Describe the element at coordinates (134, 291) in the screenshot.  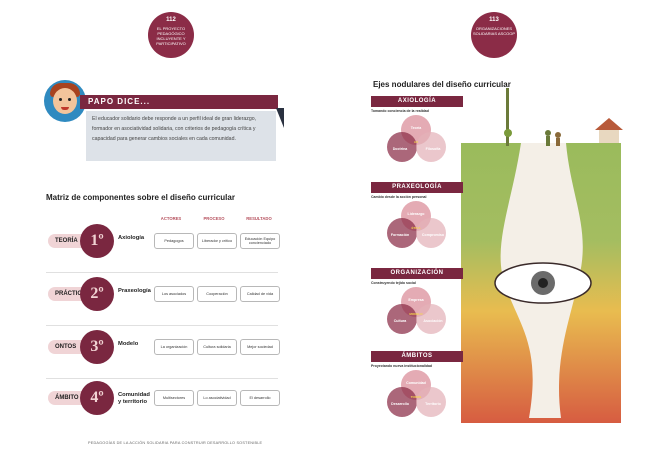
I see `row-name: Praxeología` at that location.